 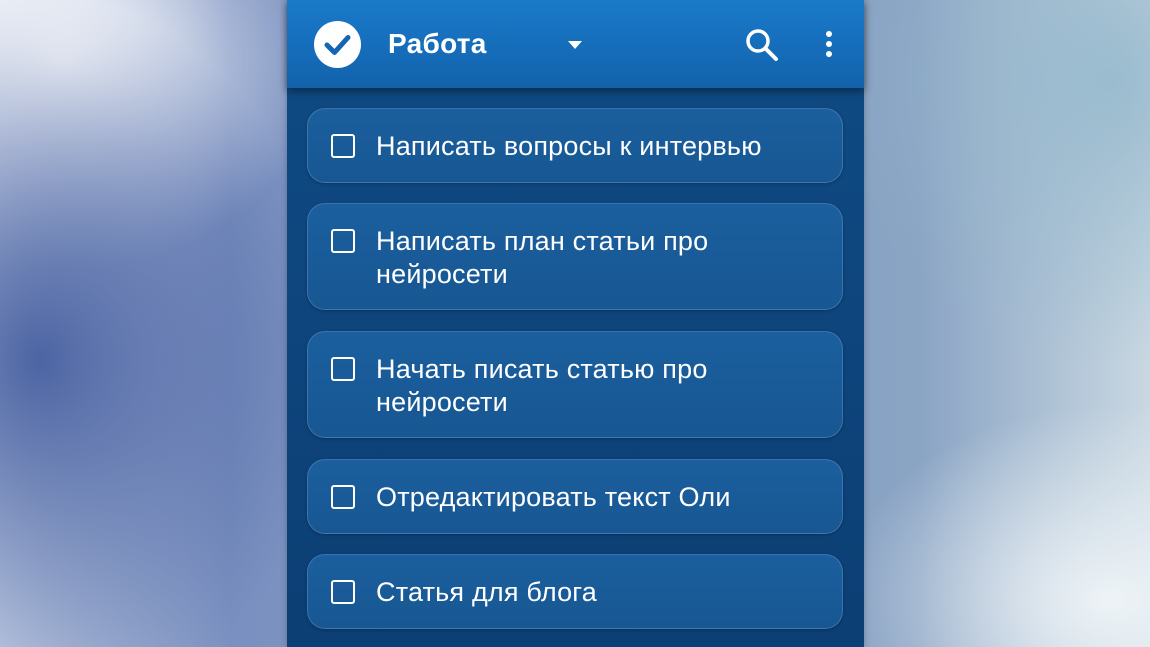 What do you see at coordinates (763, 46) in the screenshot?
I see `search-icon` at bounding box center [763, 46].